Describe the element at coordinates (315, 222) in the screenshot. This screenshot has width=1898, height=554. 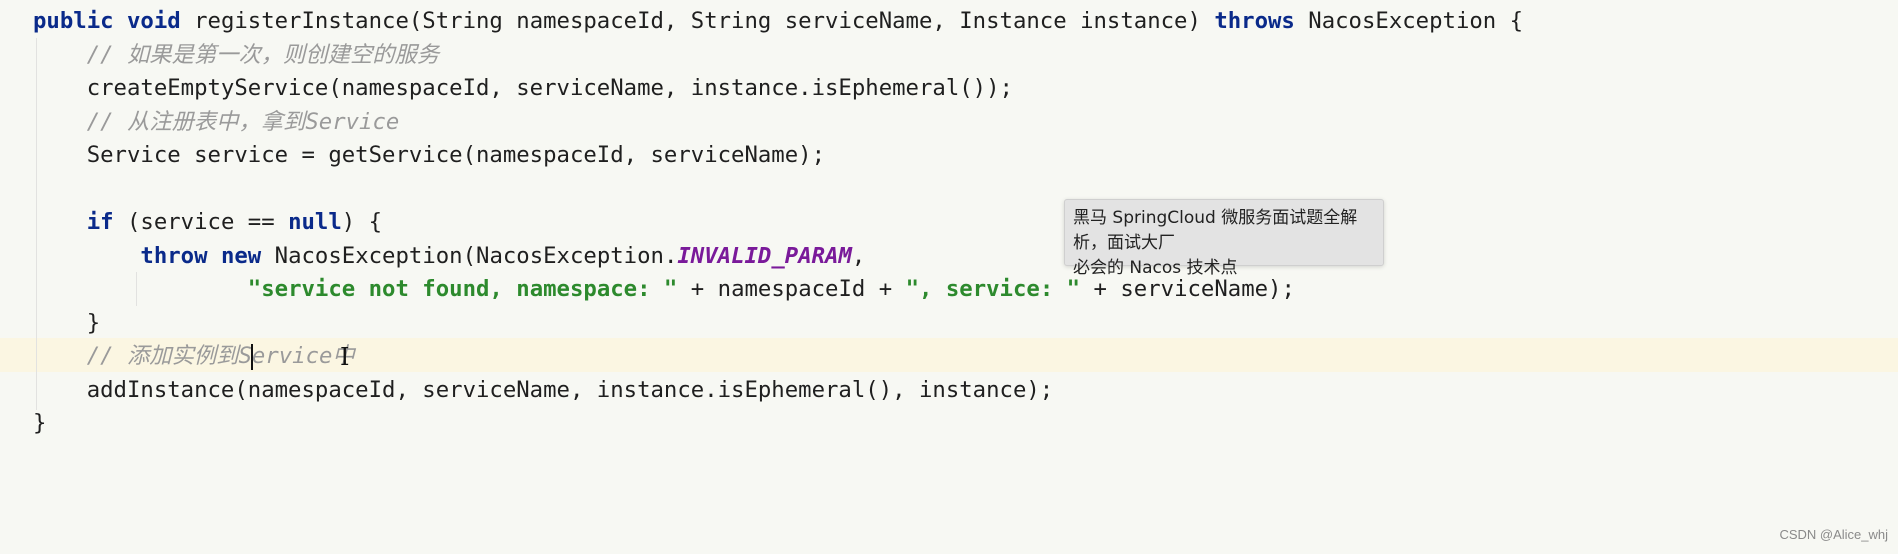
I see `keyword-token: null` at that location.